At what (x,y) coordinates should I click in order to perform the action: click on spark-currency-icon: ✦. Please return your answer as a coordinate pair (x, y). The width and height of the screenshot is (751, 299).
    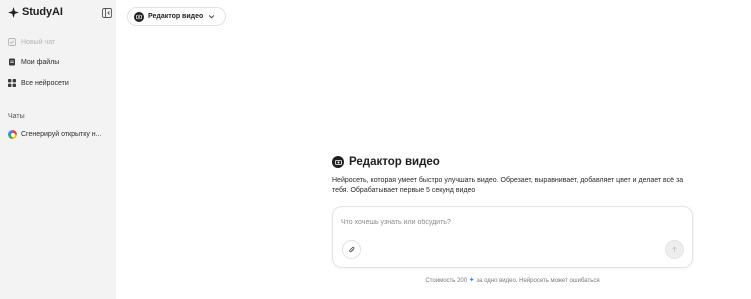
    Looking at the image, I should click on (471, 280).